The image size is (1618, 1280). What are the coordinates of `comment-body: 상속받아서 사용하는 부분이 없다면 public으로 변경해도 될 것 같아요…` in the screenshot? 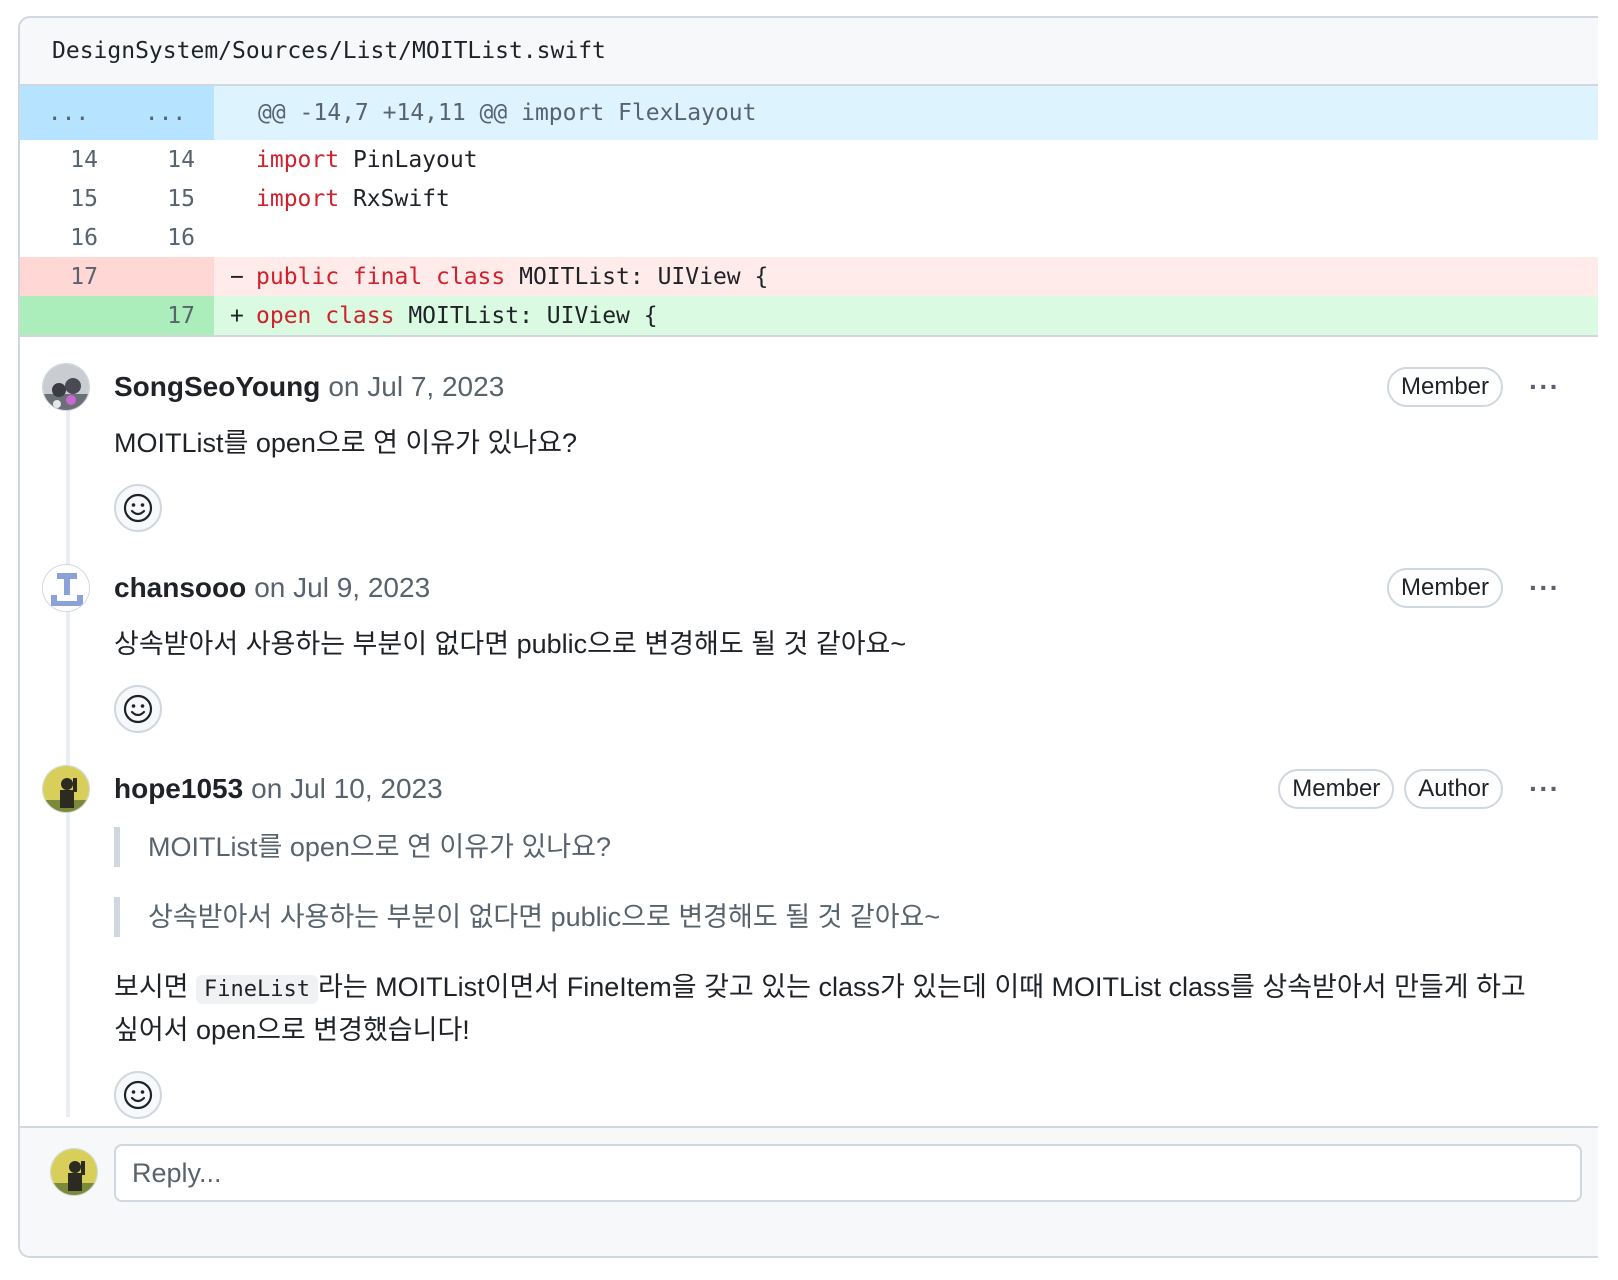 It's located at (510, 644).